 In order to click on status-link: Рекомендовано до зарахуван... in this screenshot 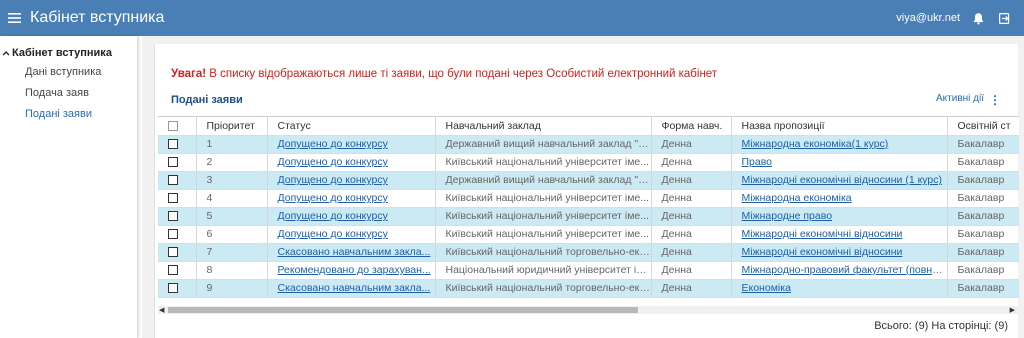, I will do `click(354, 270)`.